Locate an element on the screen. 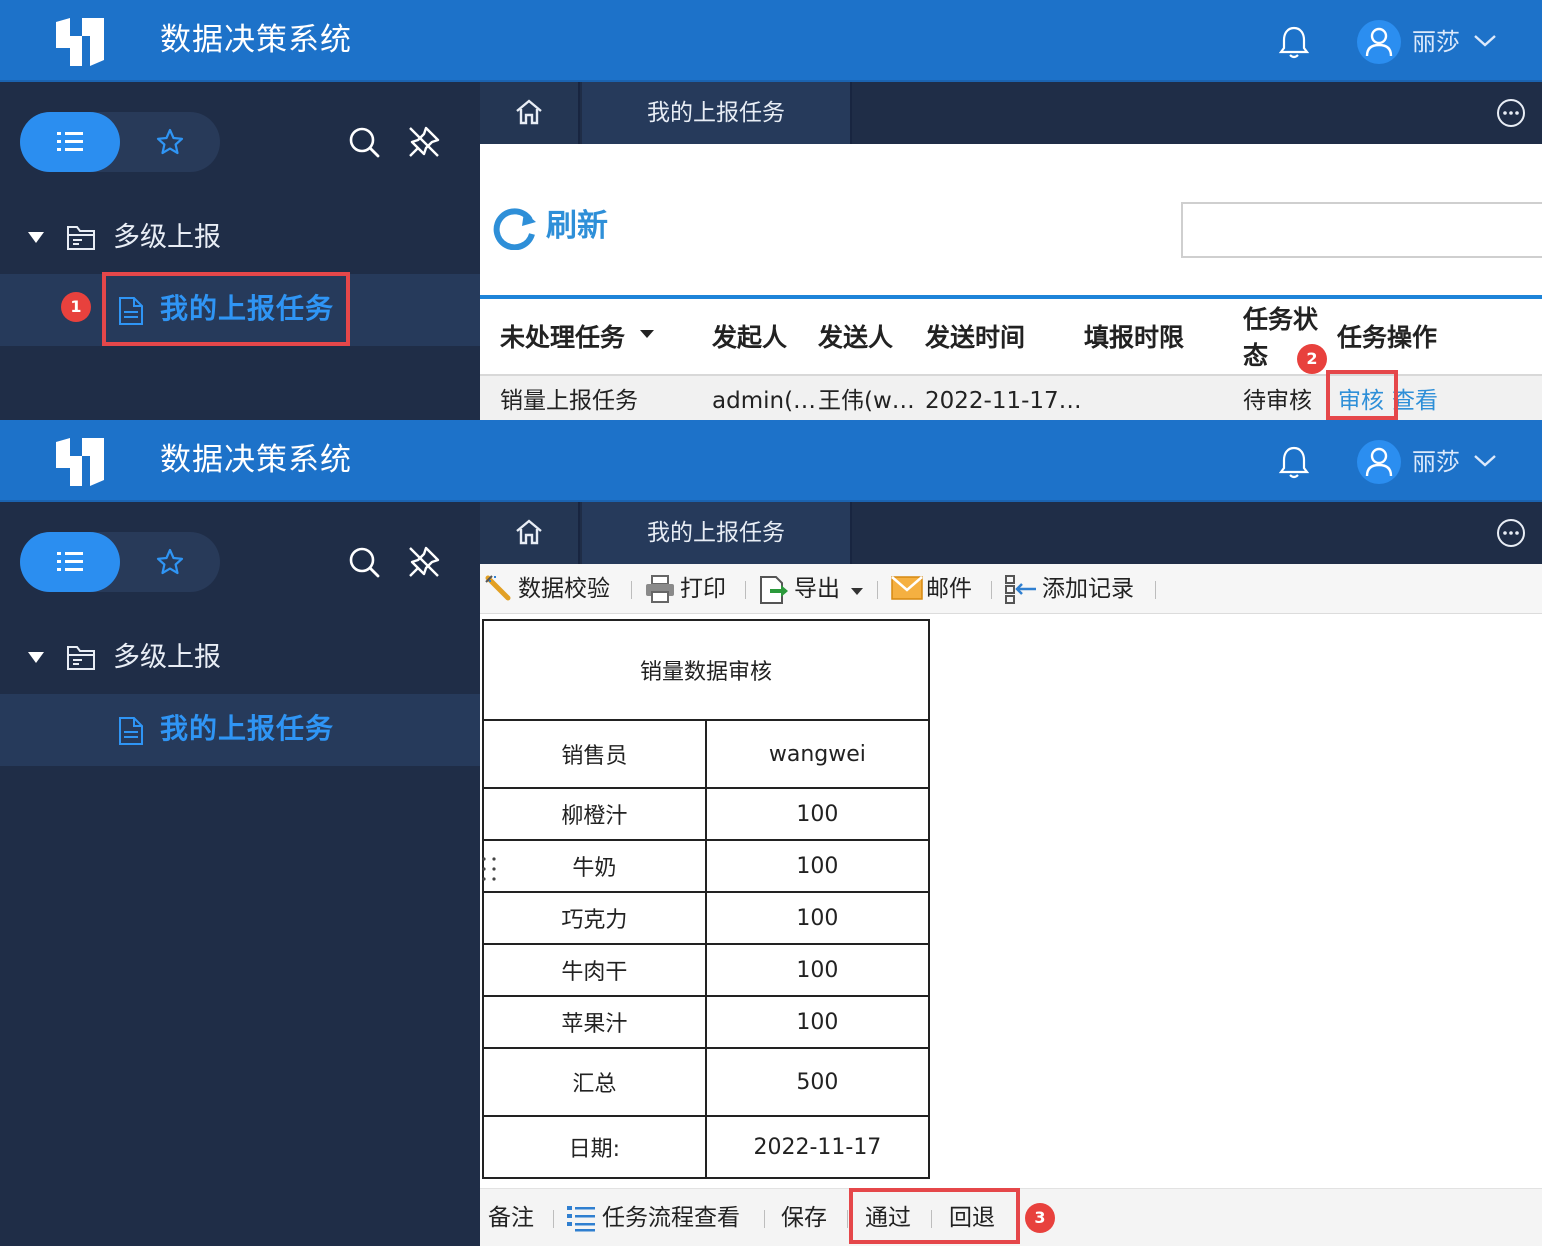 This screenshot has width=1542, height=1246. add-record-button: 添加记录 is located at coordinates (1088, 589).